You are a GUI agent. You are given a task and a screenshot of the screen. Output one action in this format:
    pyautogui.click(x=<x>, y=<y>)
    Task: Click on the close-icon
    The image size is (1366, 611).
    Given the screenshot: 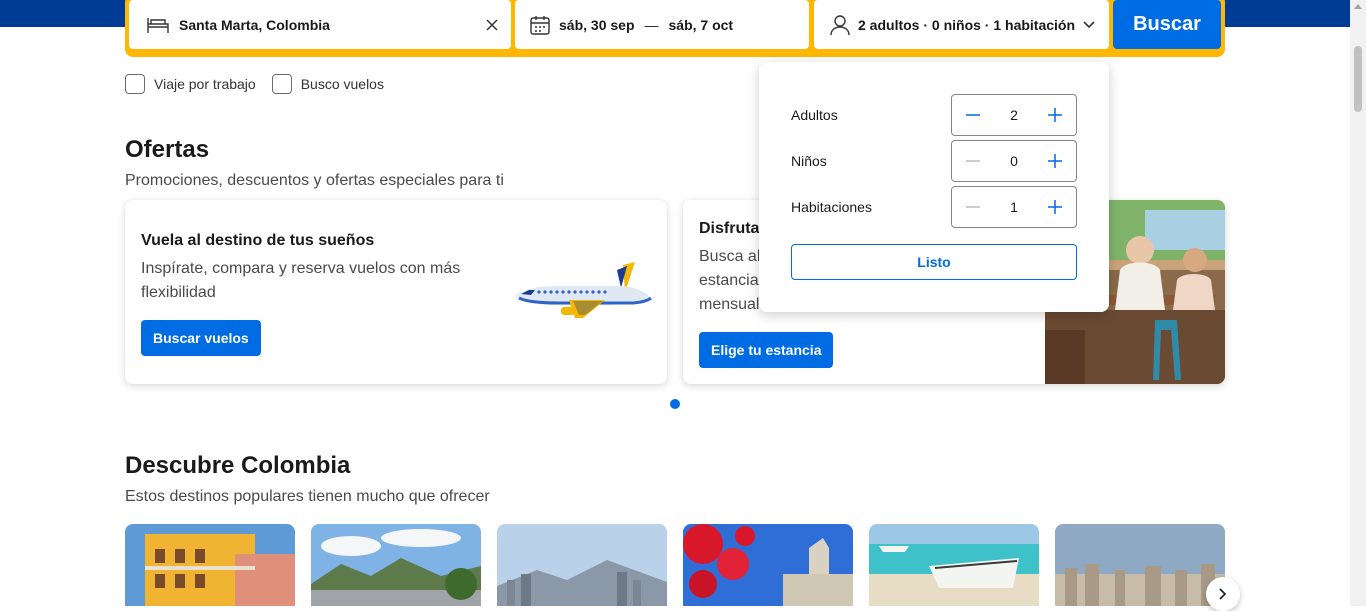 What is the action you would take?
    pyautogui.click(x=492, y=25)
    